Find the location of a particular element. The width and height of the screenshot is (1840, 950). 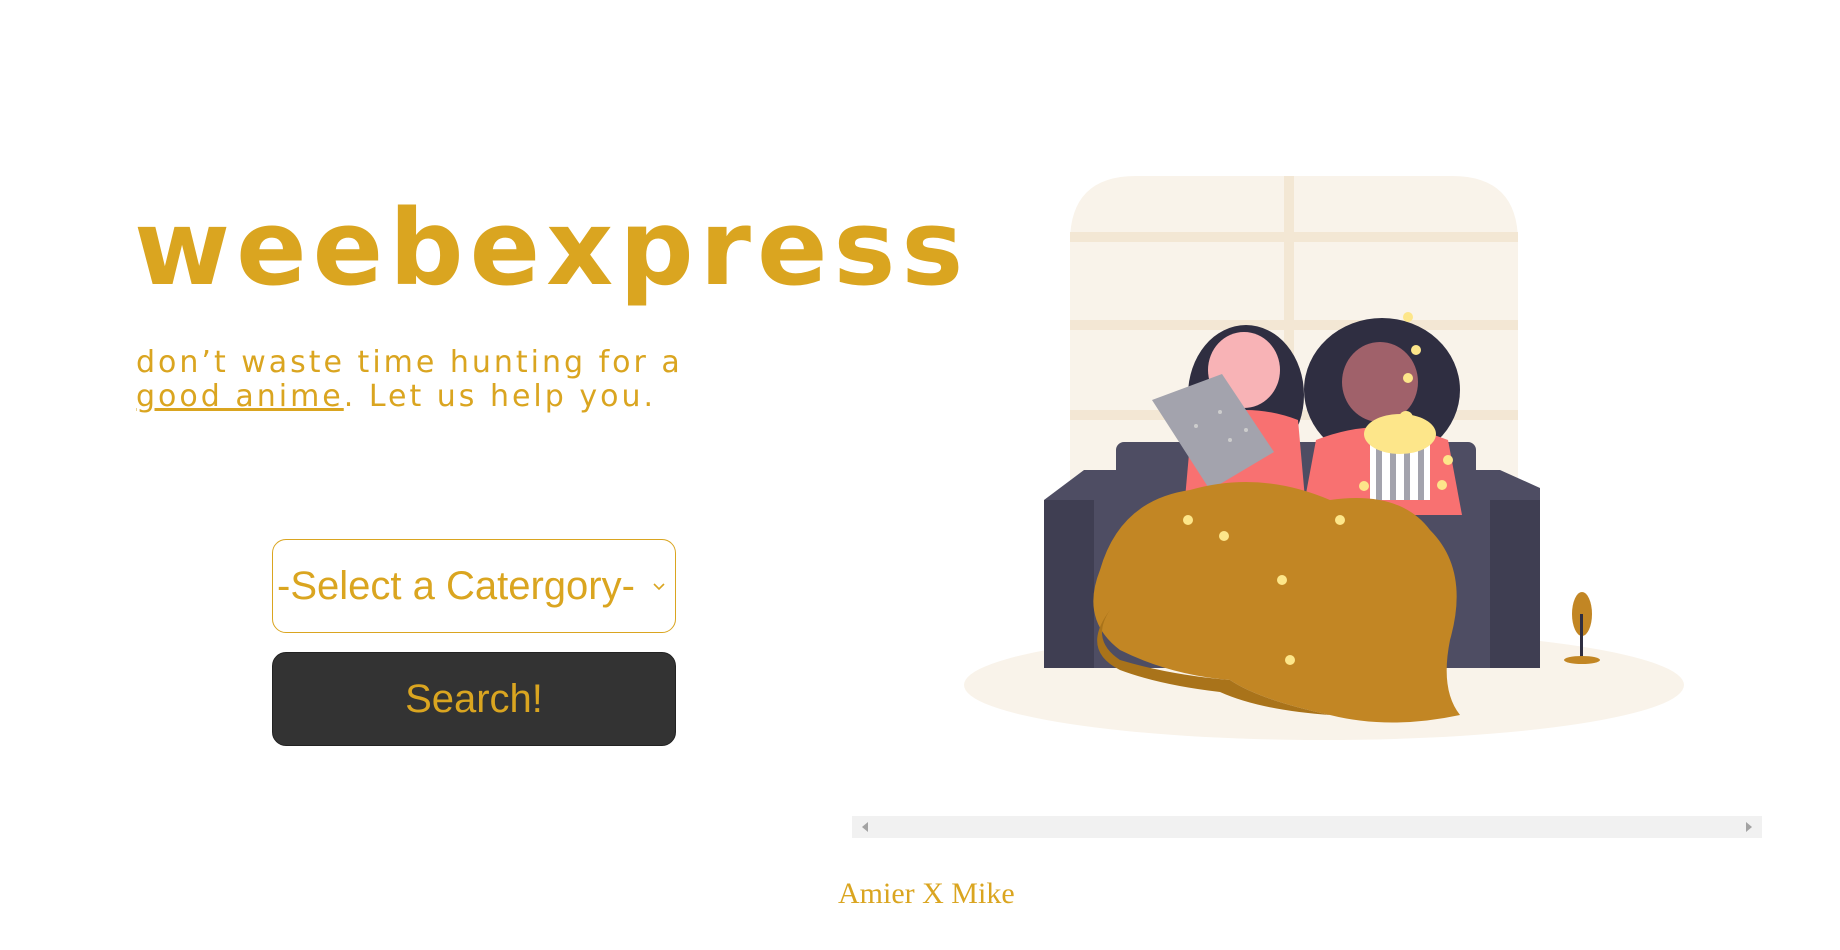

brand-title: weebexpress is located at coordinates (552, 248).